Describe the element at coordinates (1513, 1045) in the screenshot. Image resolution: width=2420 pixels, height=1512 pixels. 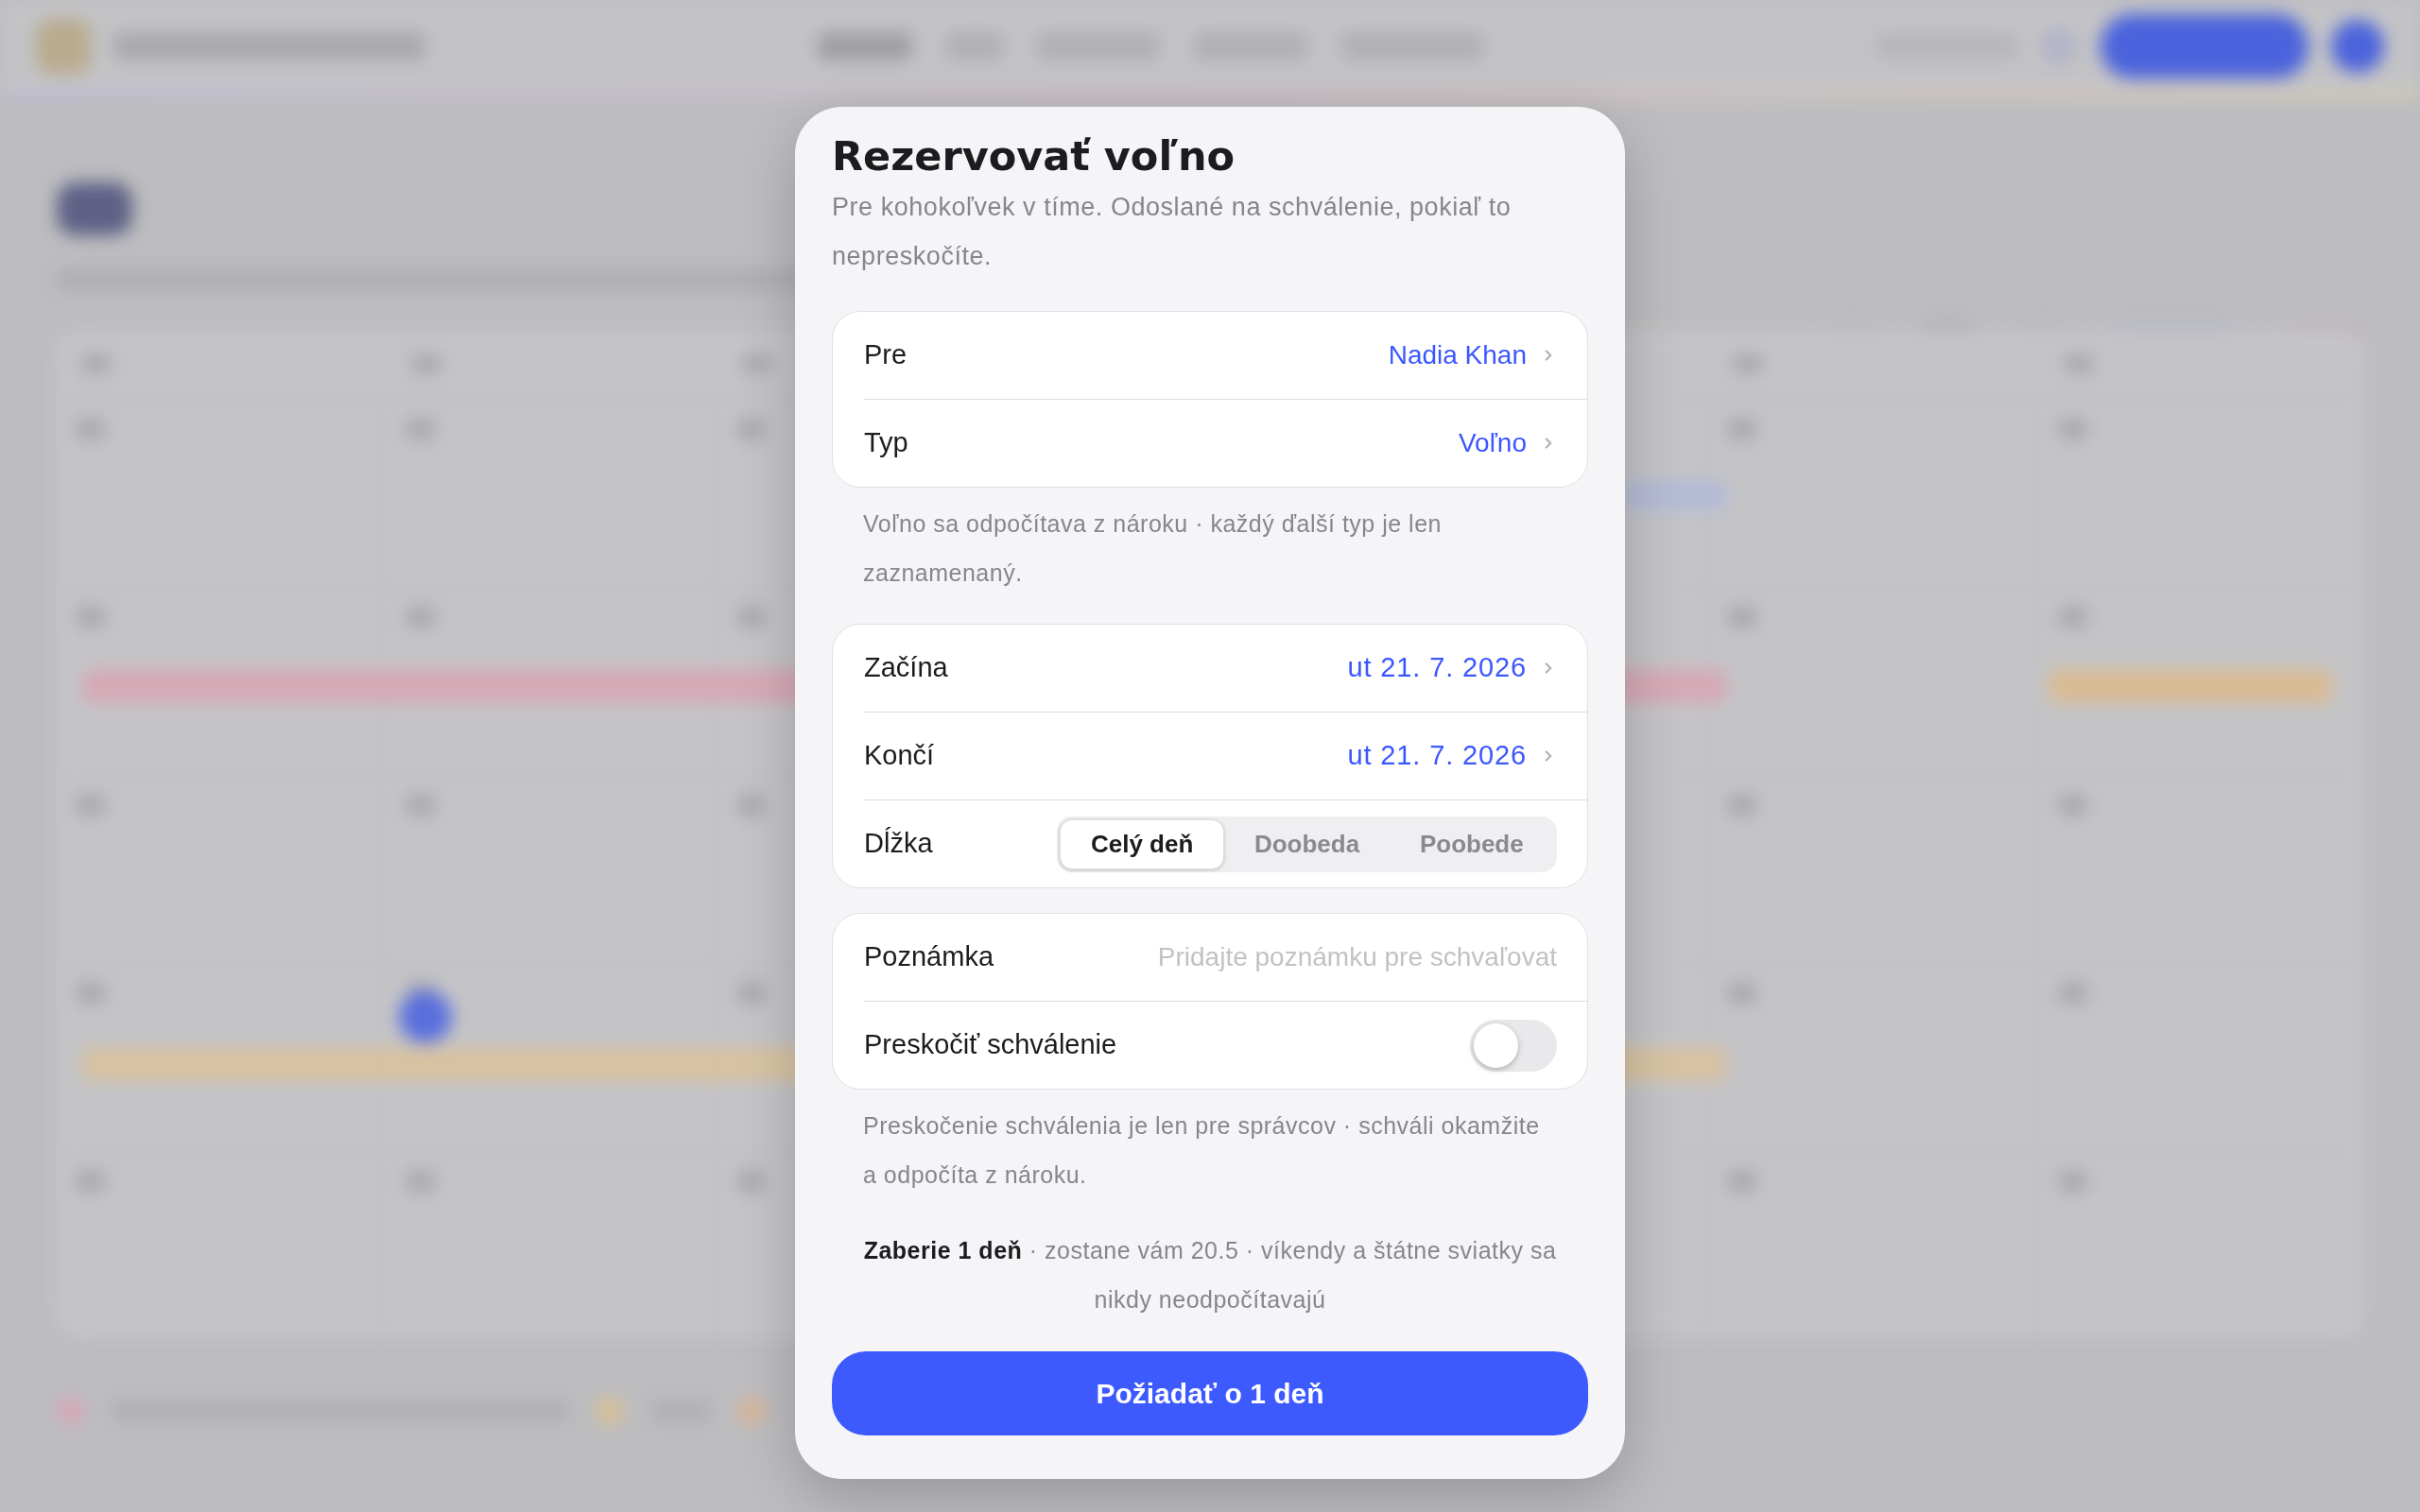
I see `toggle-switch` at that location.